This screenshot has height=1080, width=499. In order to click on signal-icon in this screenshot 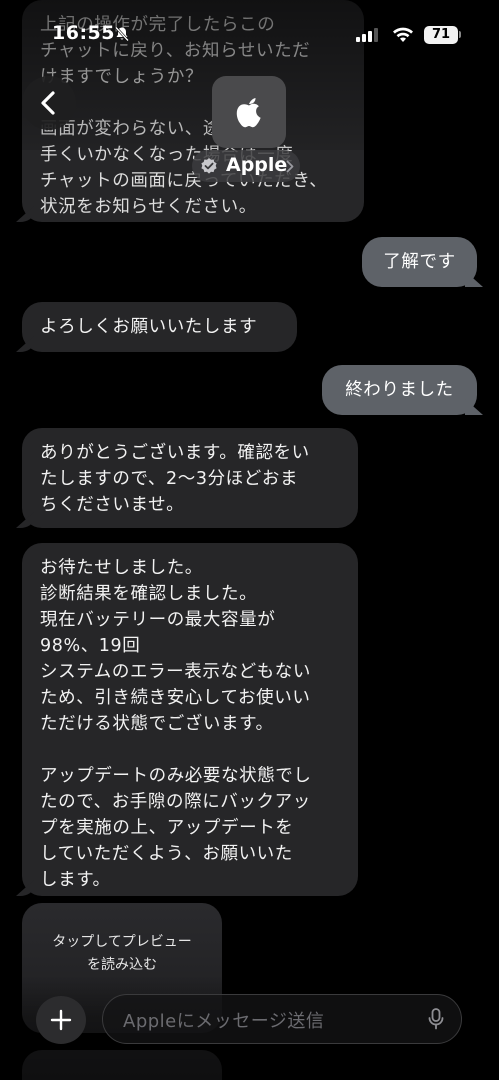, I will do `click(367, 35)`.